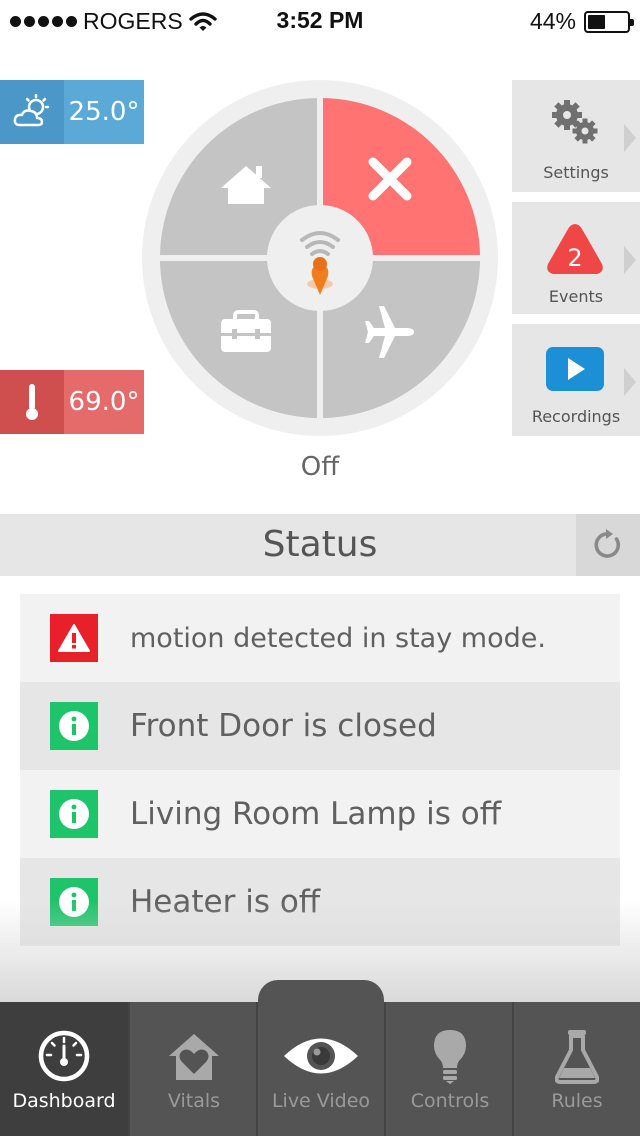  I want to click on indoor-temperature-tile: 69.0°, so click(72, 402).